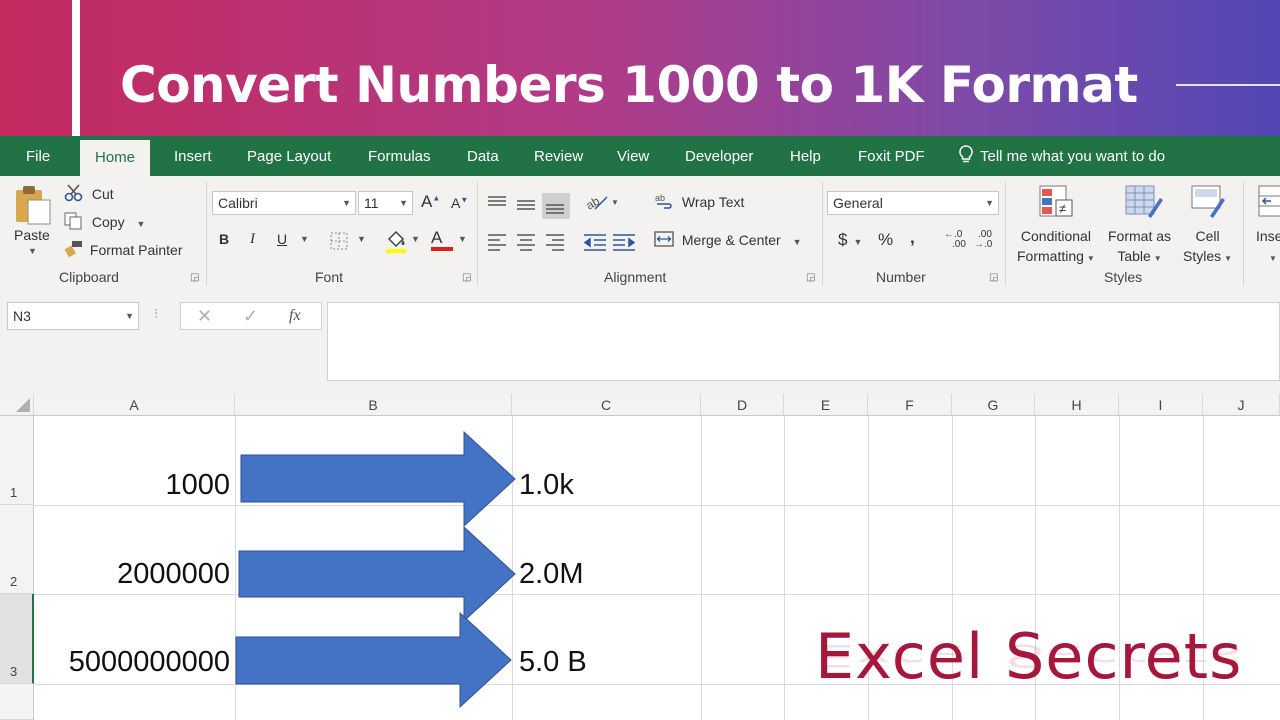 This screenshot has height=720, width=1280. What do you see at coordinates (1029, 656) in the screenshot?
I see `brand-reflection: Excel Secrets` at bounding box center [1029, 656].